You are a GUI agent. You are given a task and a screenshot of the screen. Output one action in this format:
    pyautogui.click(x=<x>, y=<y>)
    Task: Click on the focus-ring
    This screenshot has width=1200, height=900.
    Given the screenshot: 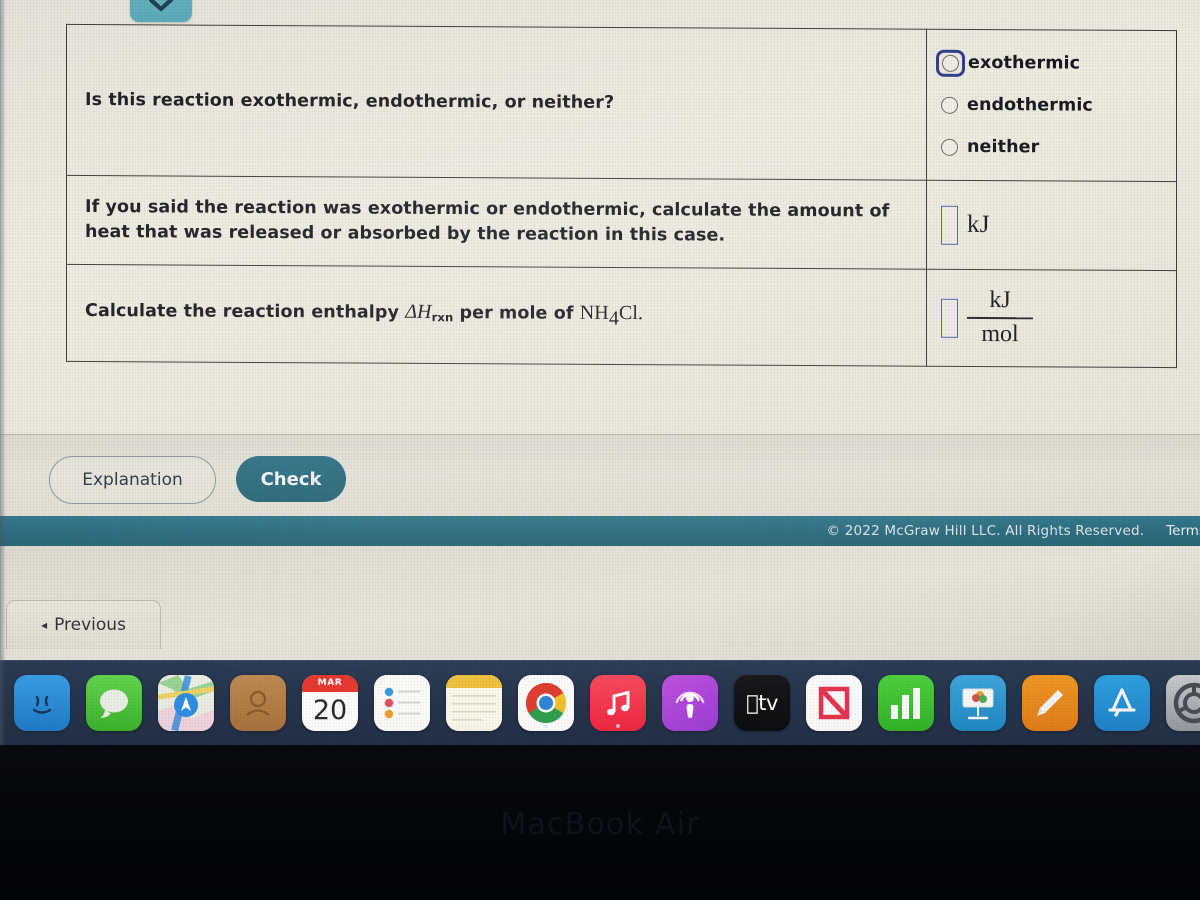 What is the action you would take?
    pyautogui.click(x=950, y=63)
    